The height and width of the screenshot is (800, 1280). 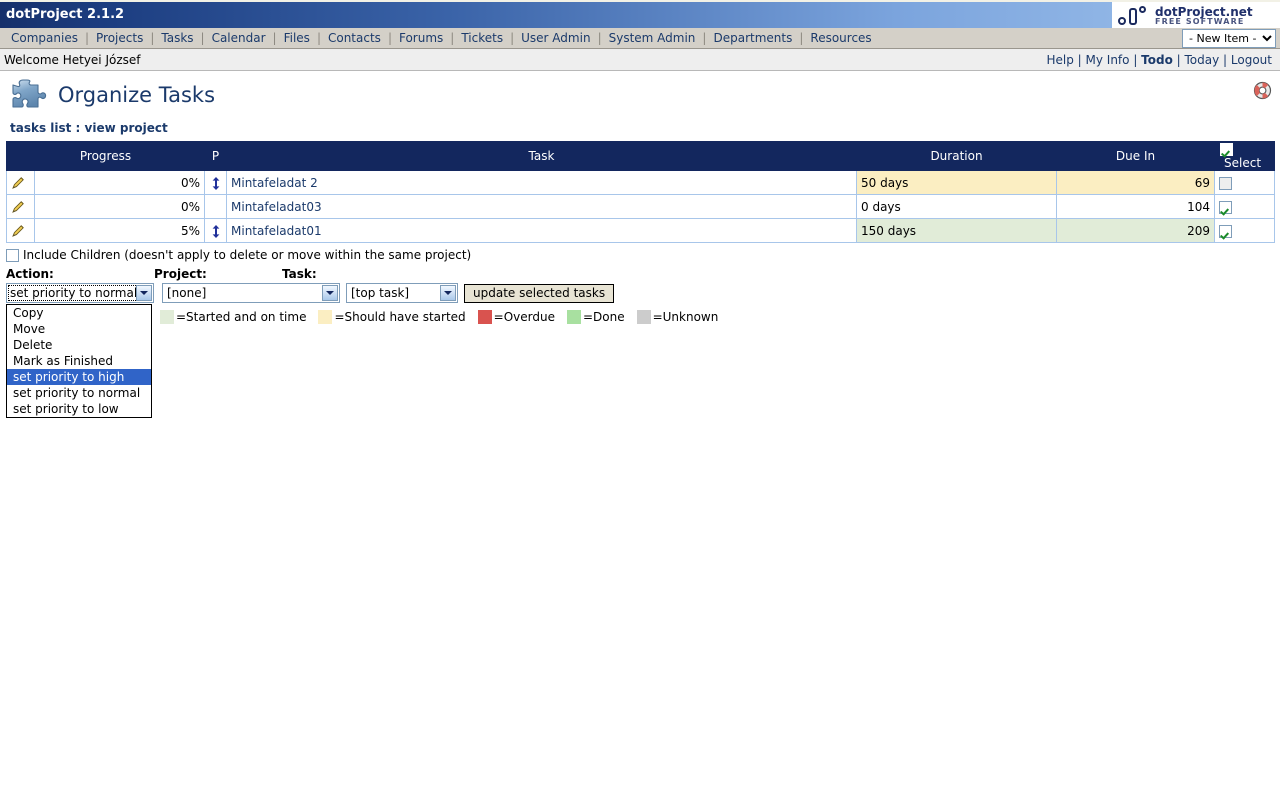 I want to click on app-title: dotProject 2.1.2, so click(x=65, y=14).